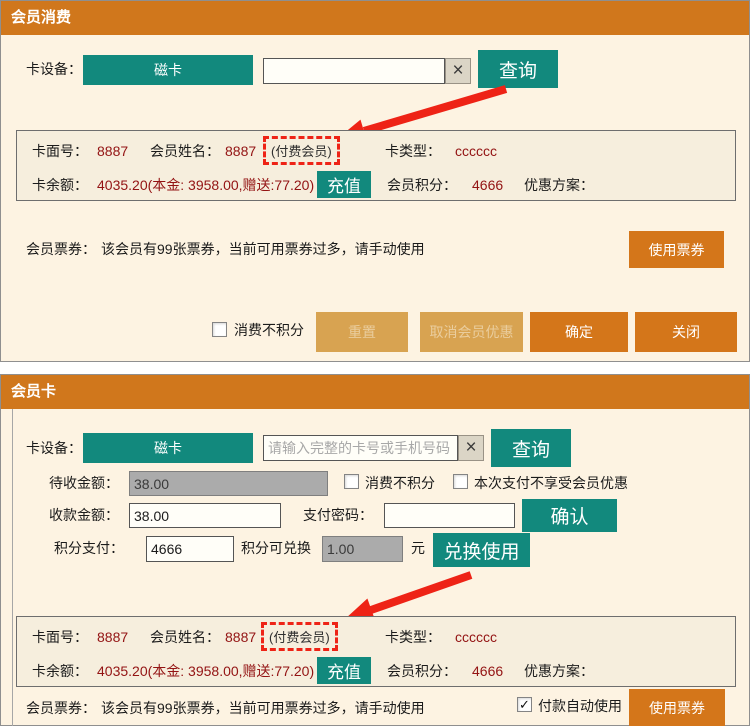 The width and height of the screenshot is (750, 726). Describe the element at coordinates (84, 515) in the screenshot. I see `received-amount-label: 收款金额：` at that location.